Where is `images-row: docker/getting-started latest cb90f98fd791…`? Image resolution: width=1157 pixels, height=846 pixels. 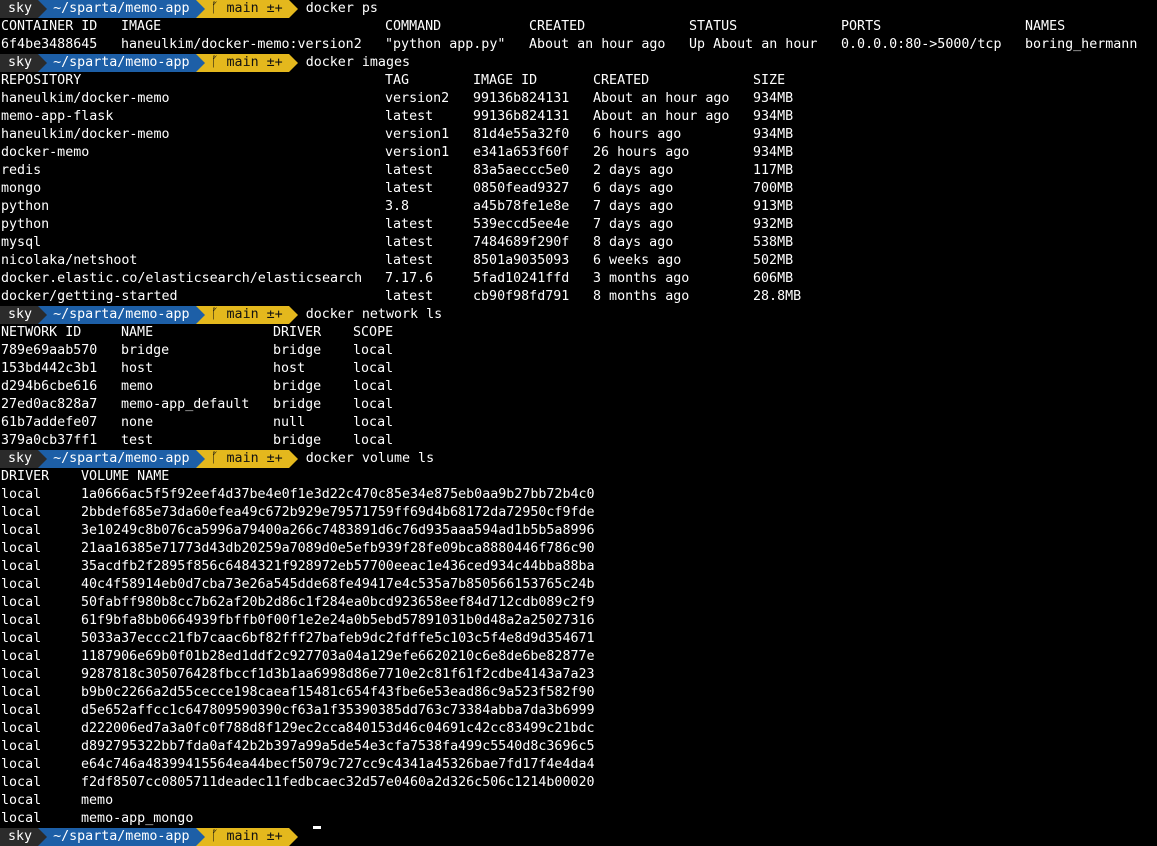
images-row: docker/getting-started latest cb90f98fd791… is located at coordinates (578, 297).